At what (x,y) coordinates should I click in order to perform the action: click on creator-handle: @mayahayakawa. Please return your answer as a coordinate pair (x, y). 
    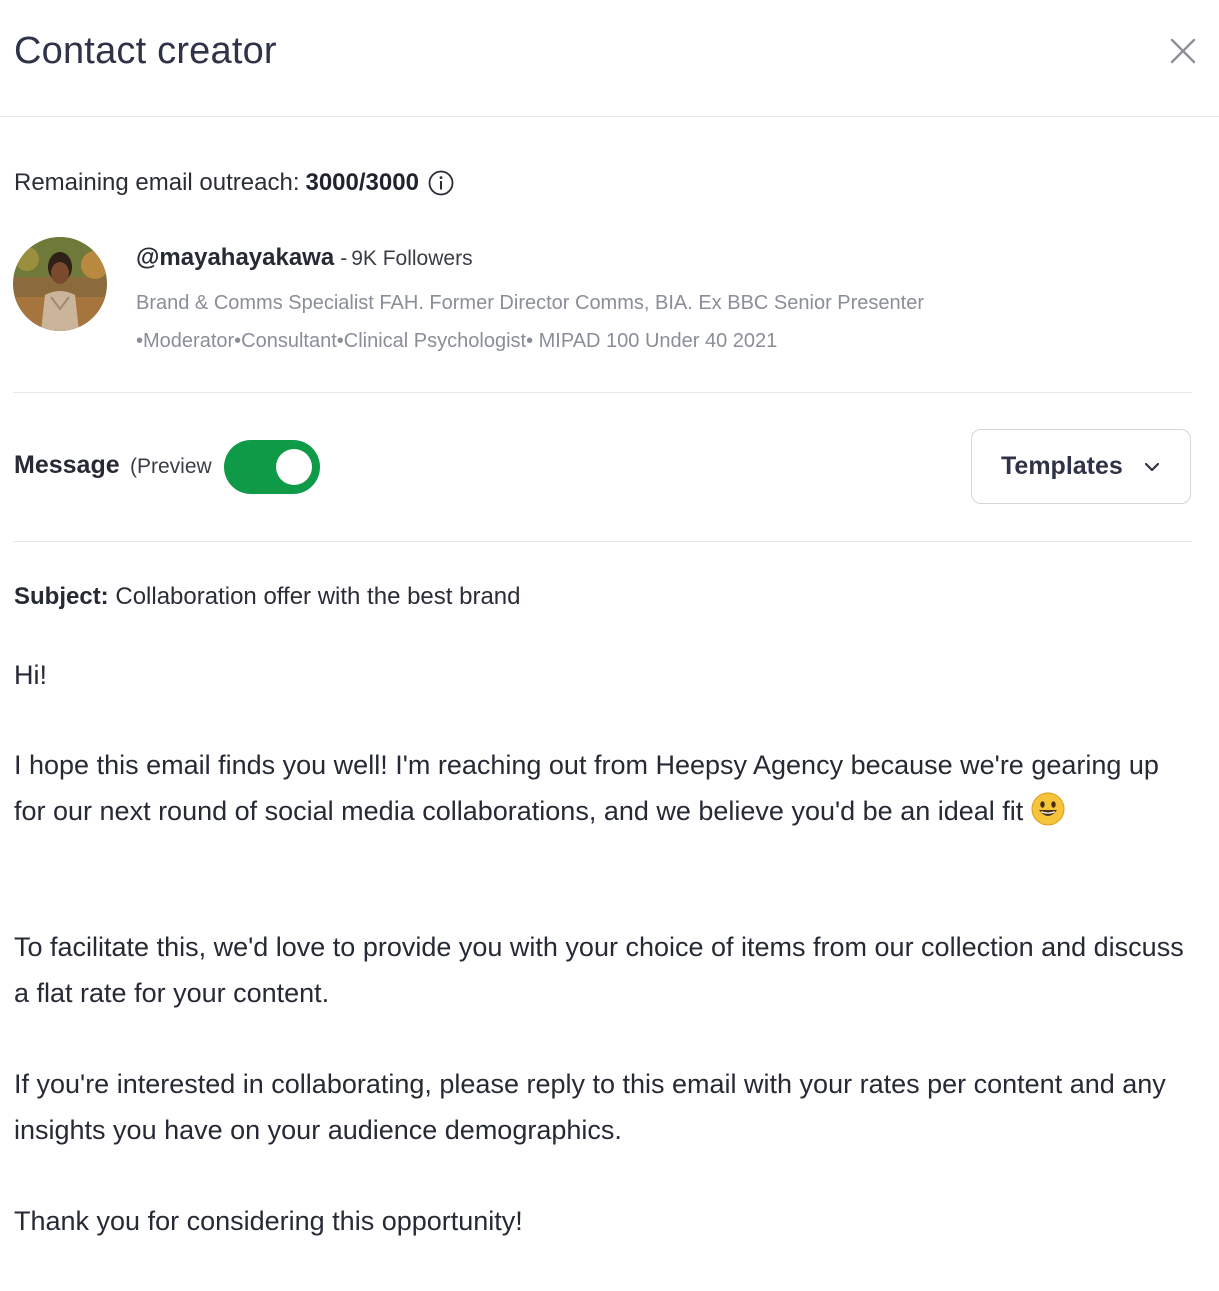
    Looking at the image, I should click on (235, 258).